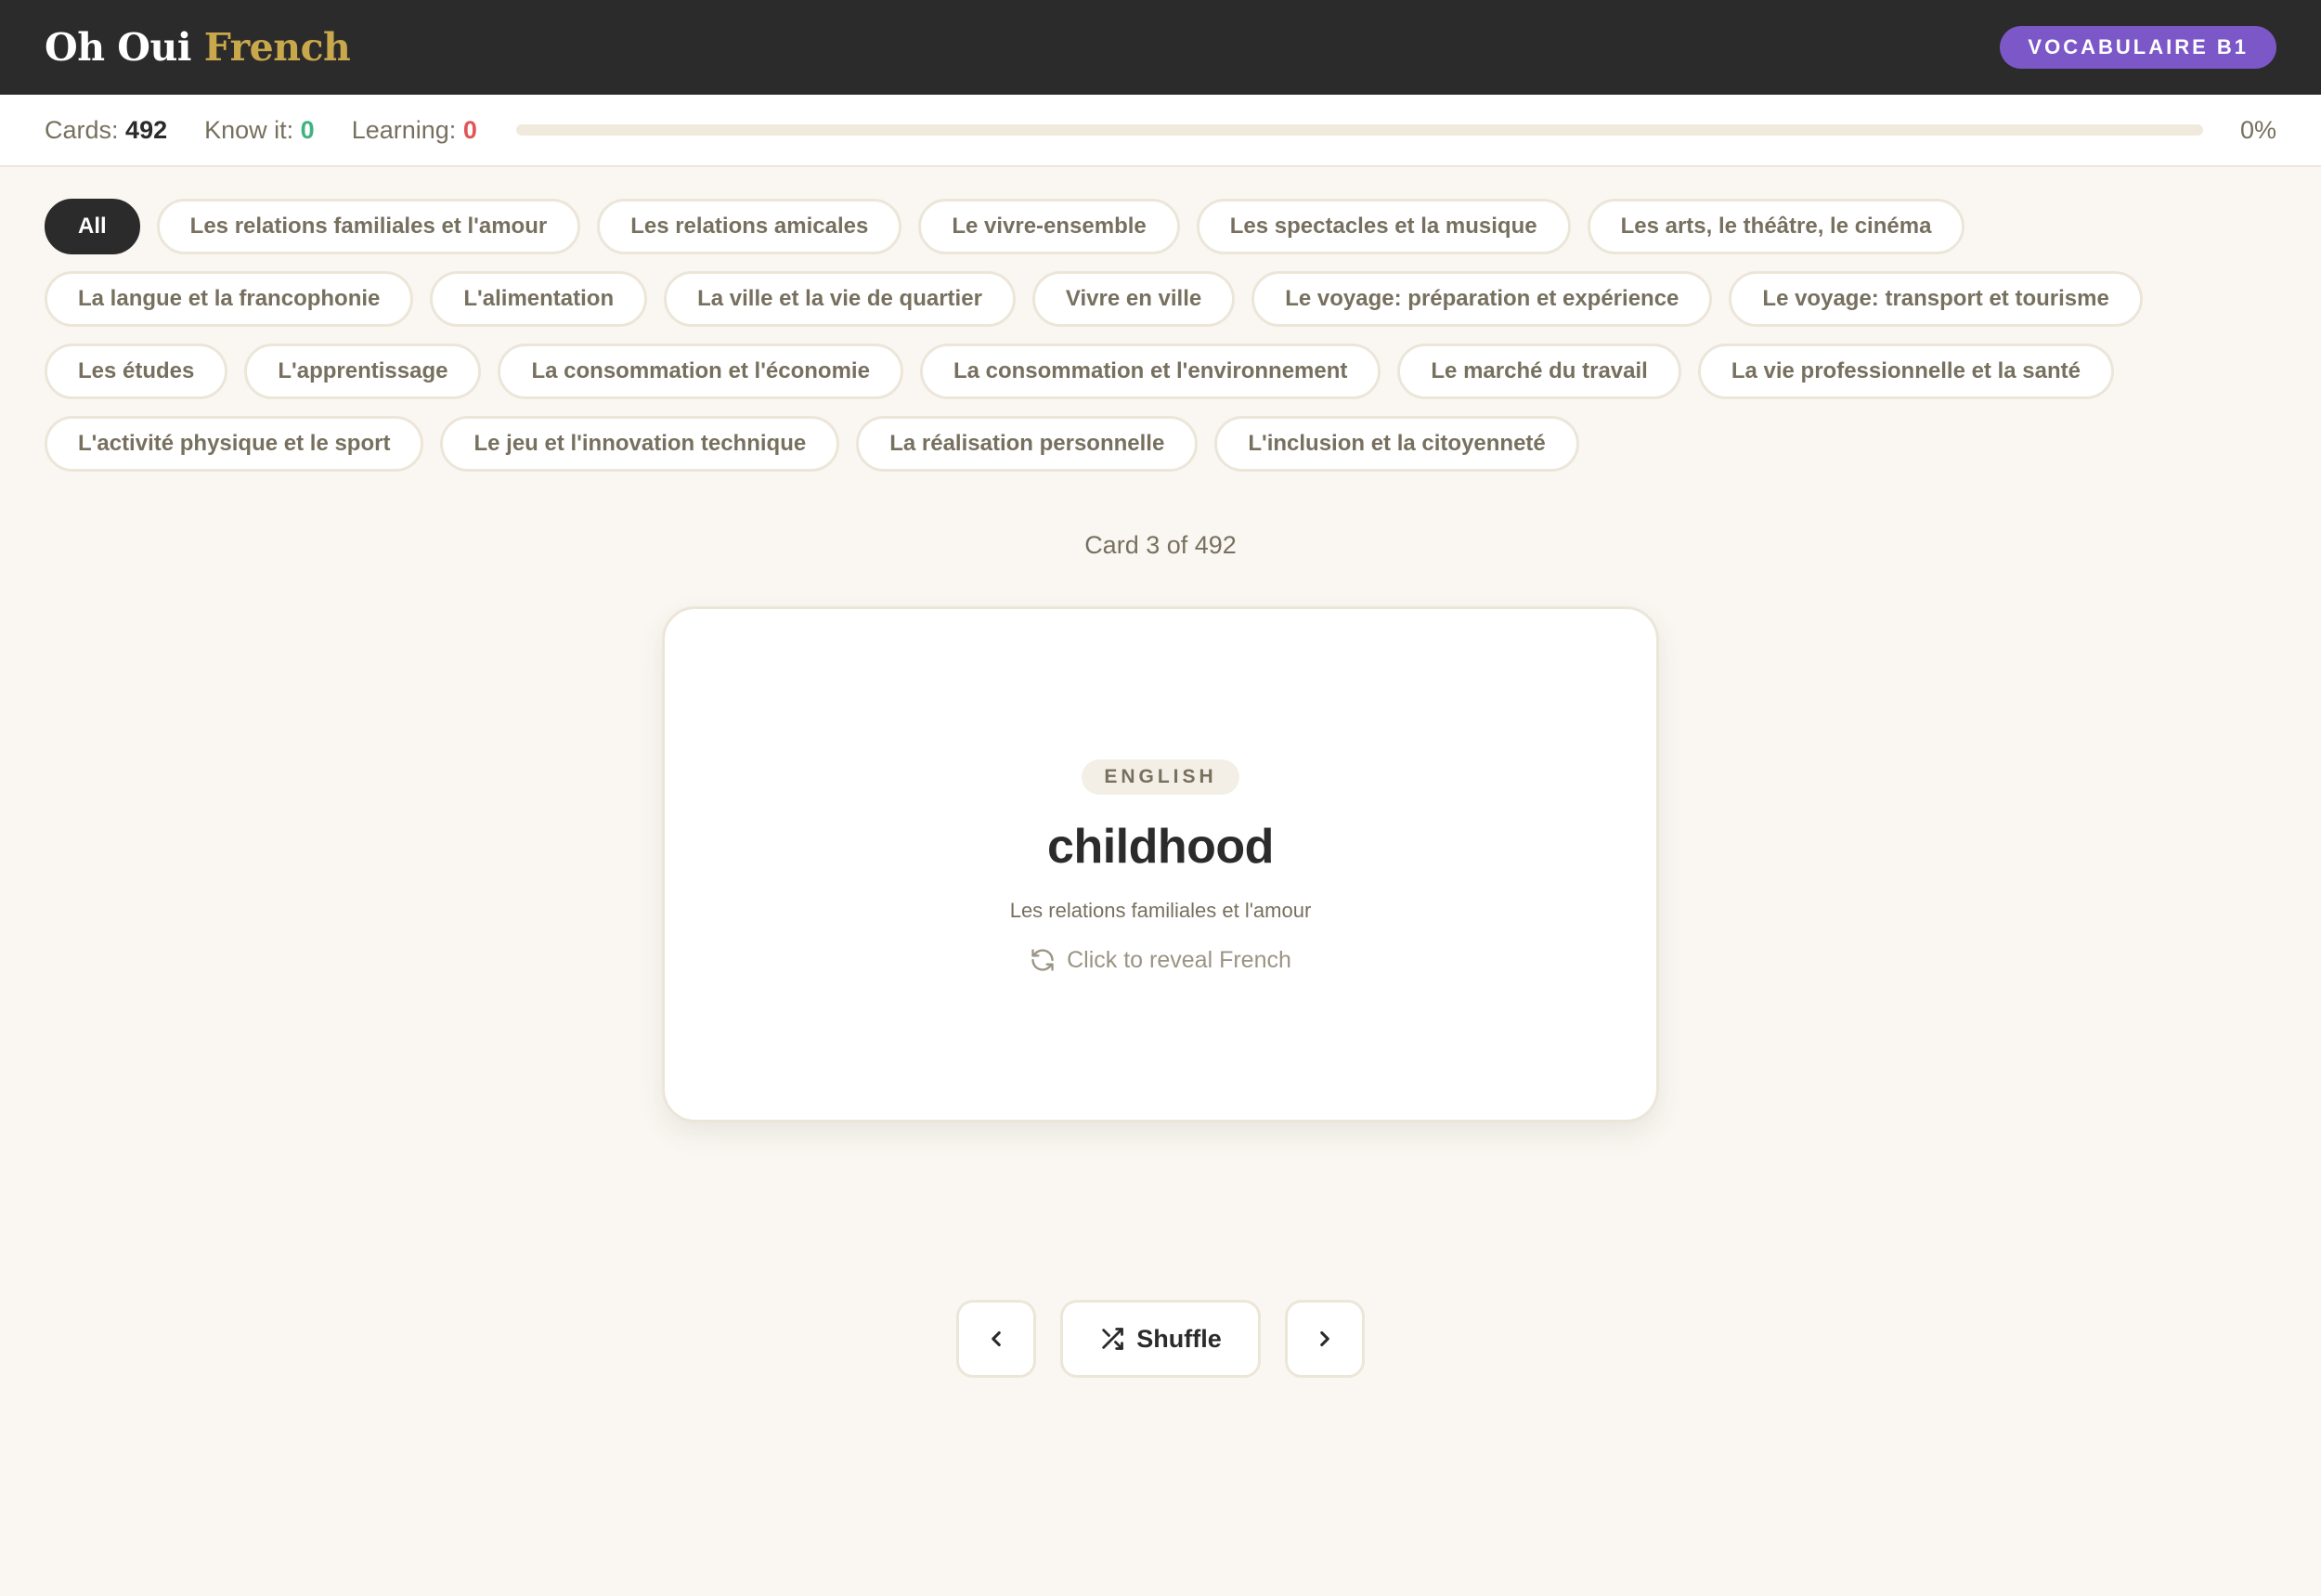 This screenshot has height=1596, width=2321. I want to click on card-controls: Shuffle, so click(1161, 1339).